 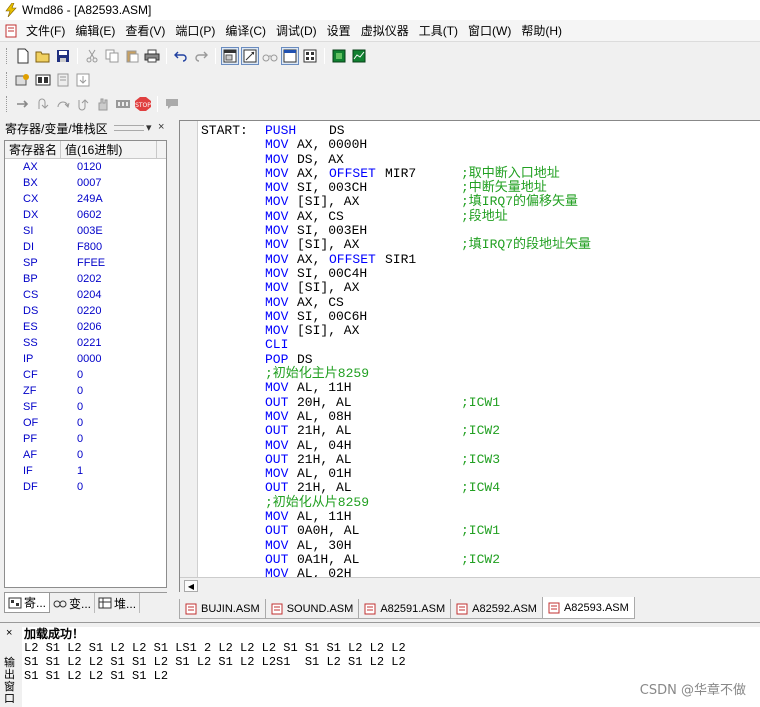 What do you see at coordinates (80, 407) in the screenshot?
I see `register-value: 0` at bounding box center [80, 407].